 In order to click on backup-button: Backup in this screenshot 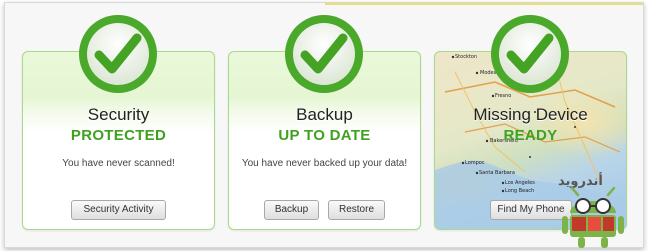, I will do `click(291, 210)`.